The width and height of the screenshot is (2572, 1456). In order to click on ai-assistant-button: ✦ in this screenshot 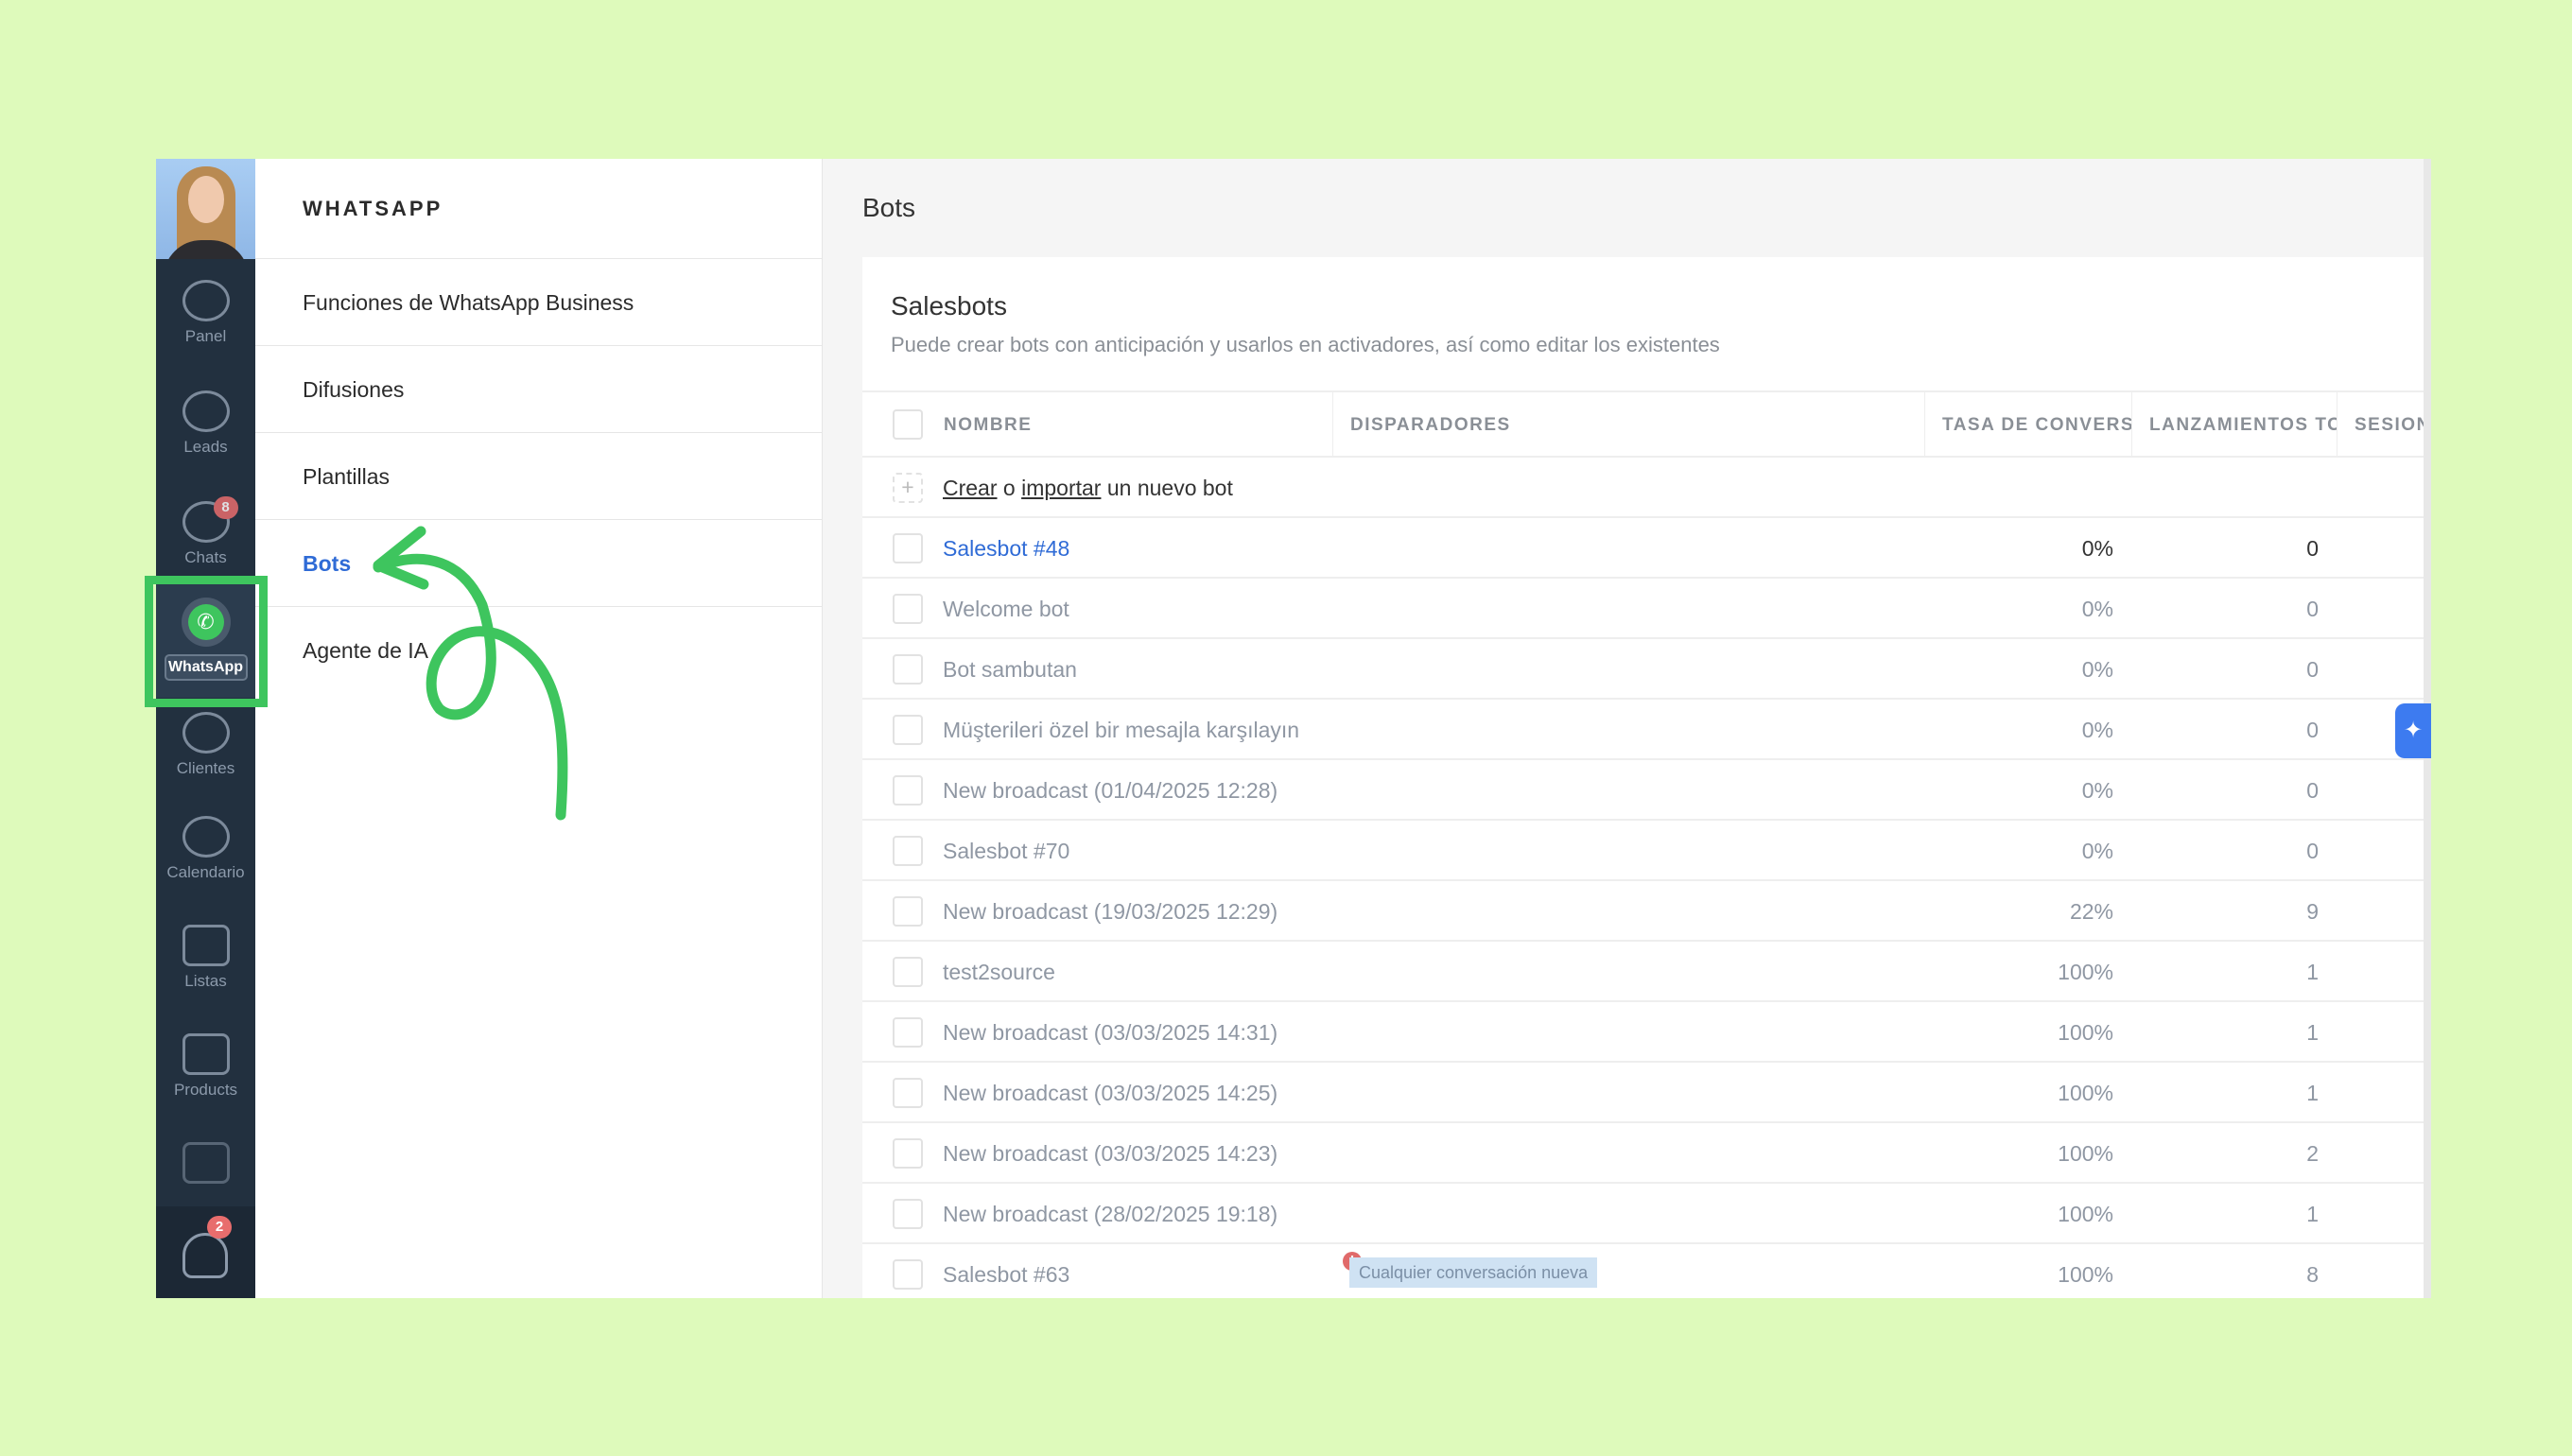, I will do `click(2413, 730)`.